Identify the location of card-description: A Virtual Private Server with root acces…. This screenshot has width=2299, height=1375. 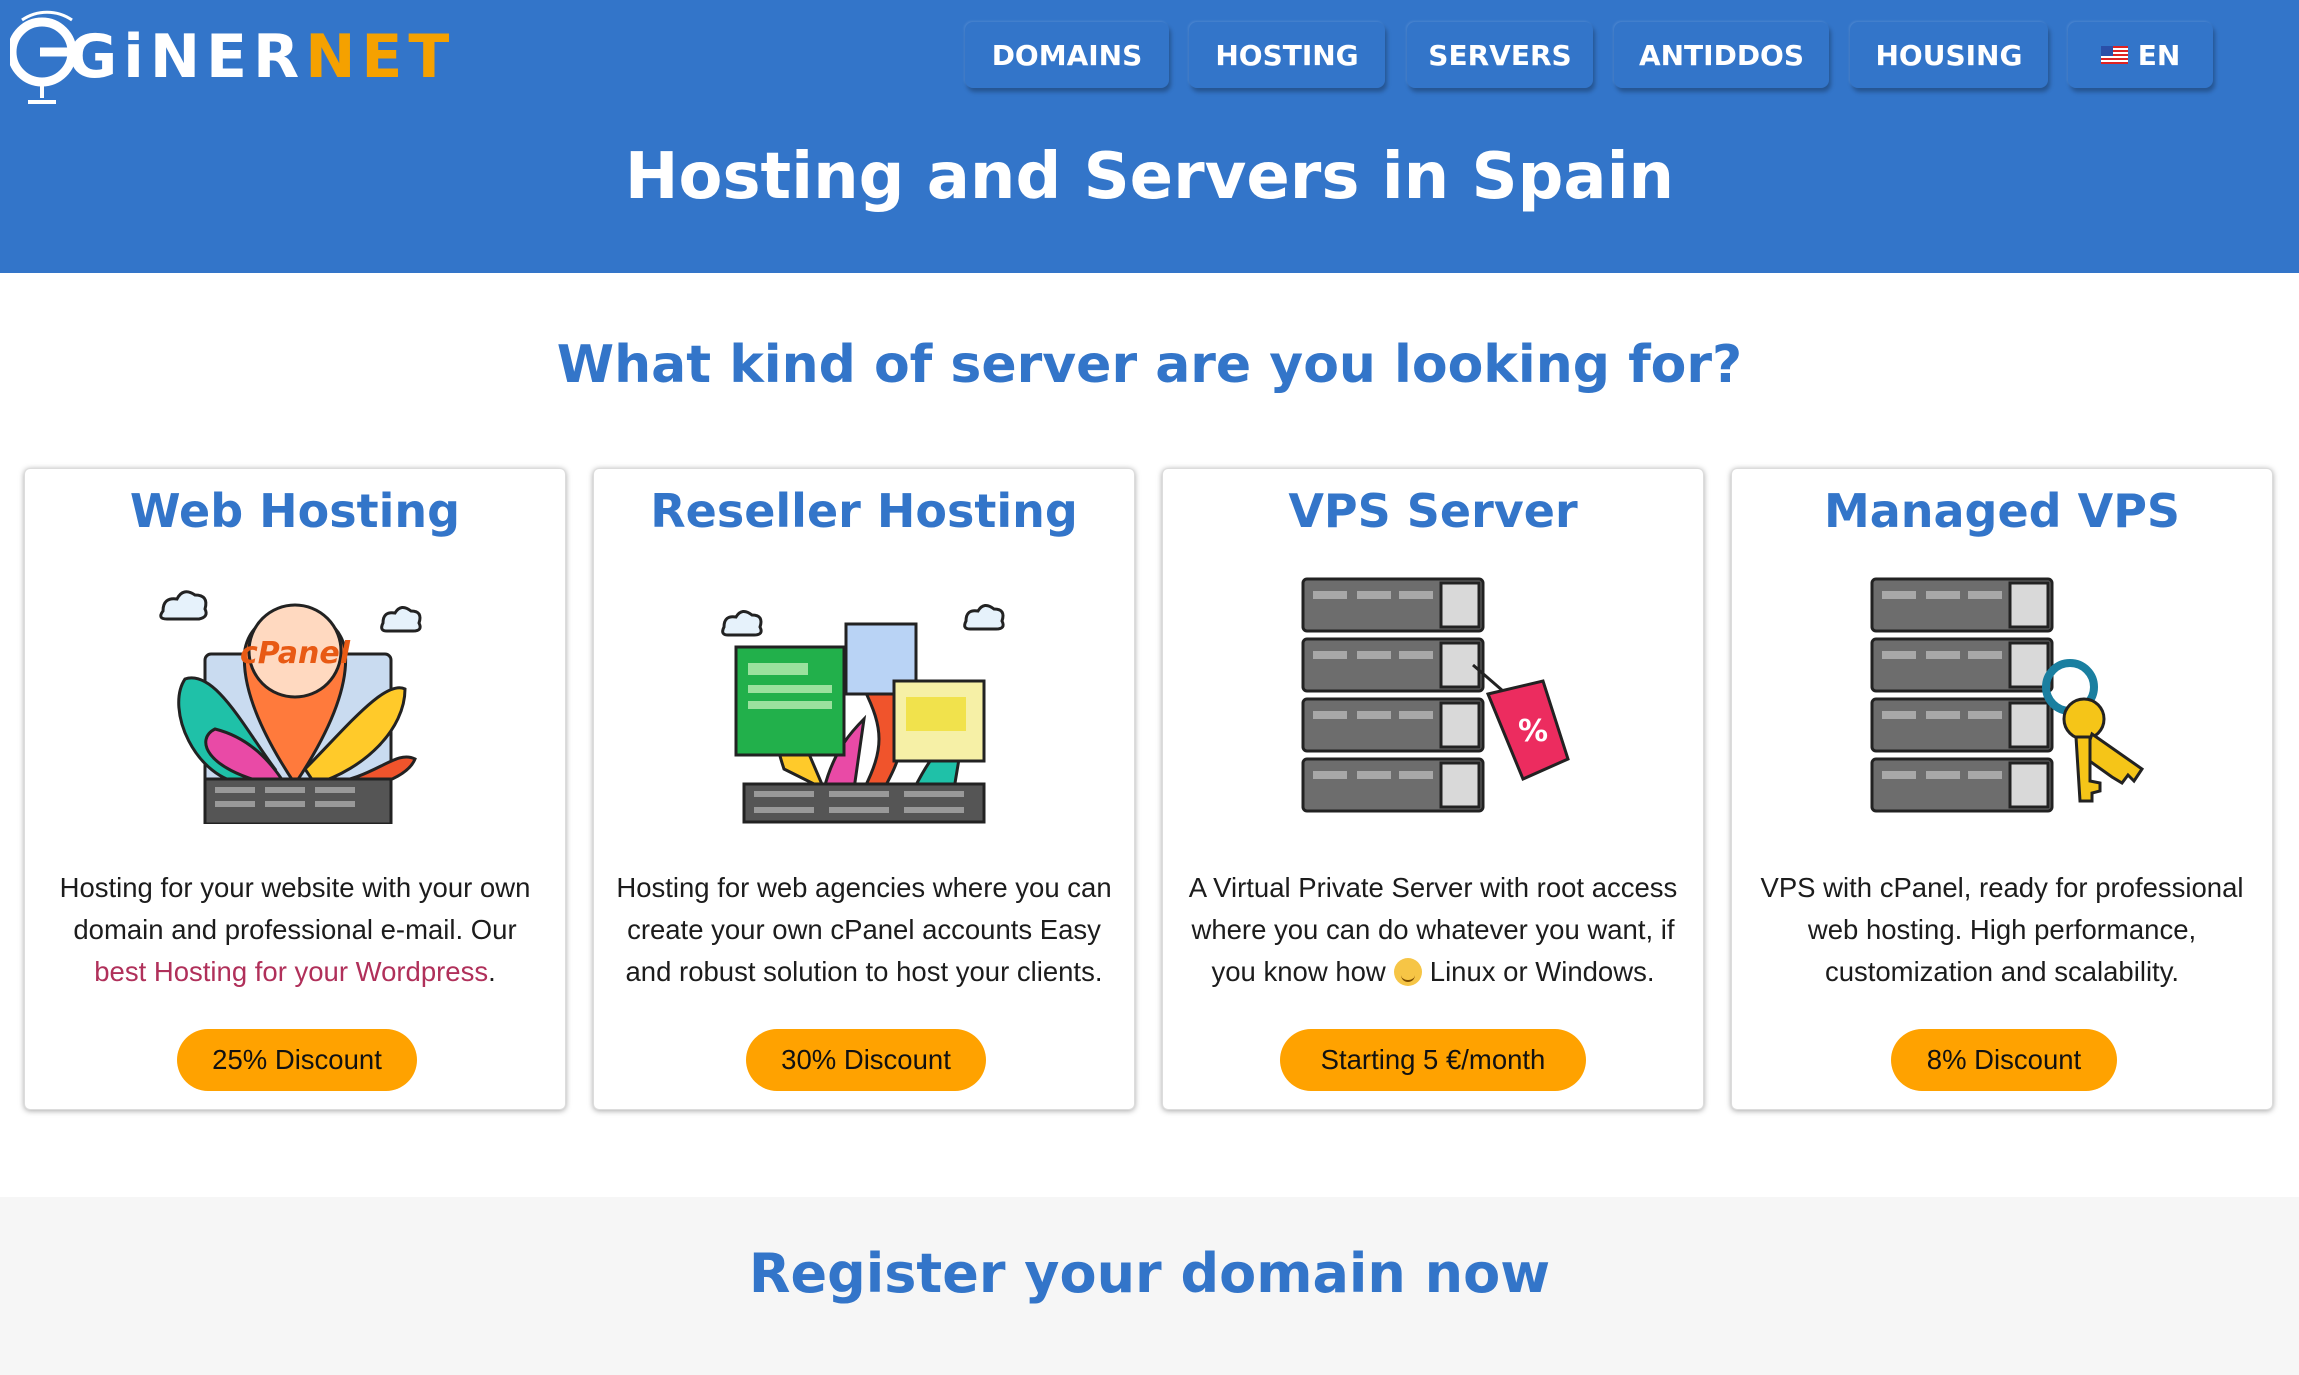
(1433, 930).